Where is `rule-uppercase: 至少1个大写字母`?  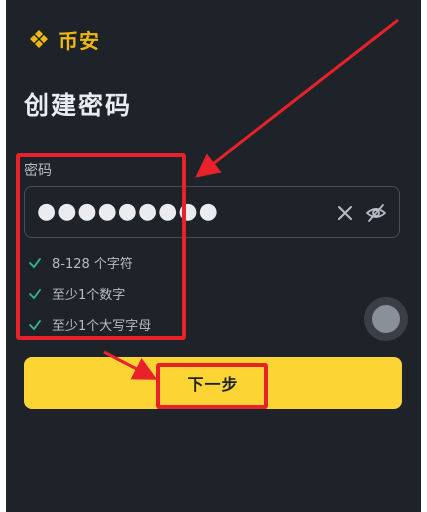
rule-uppercase: 至少1个大写字母 is located at coordinates (89, 324).